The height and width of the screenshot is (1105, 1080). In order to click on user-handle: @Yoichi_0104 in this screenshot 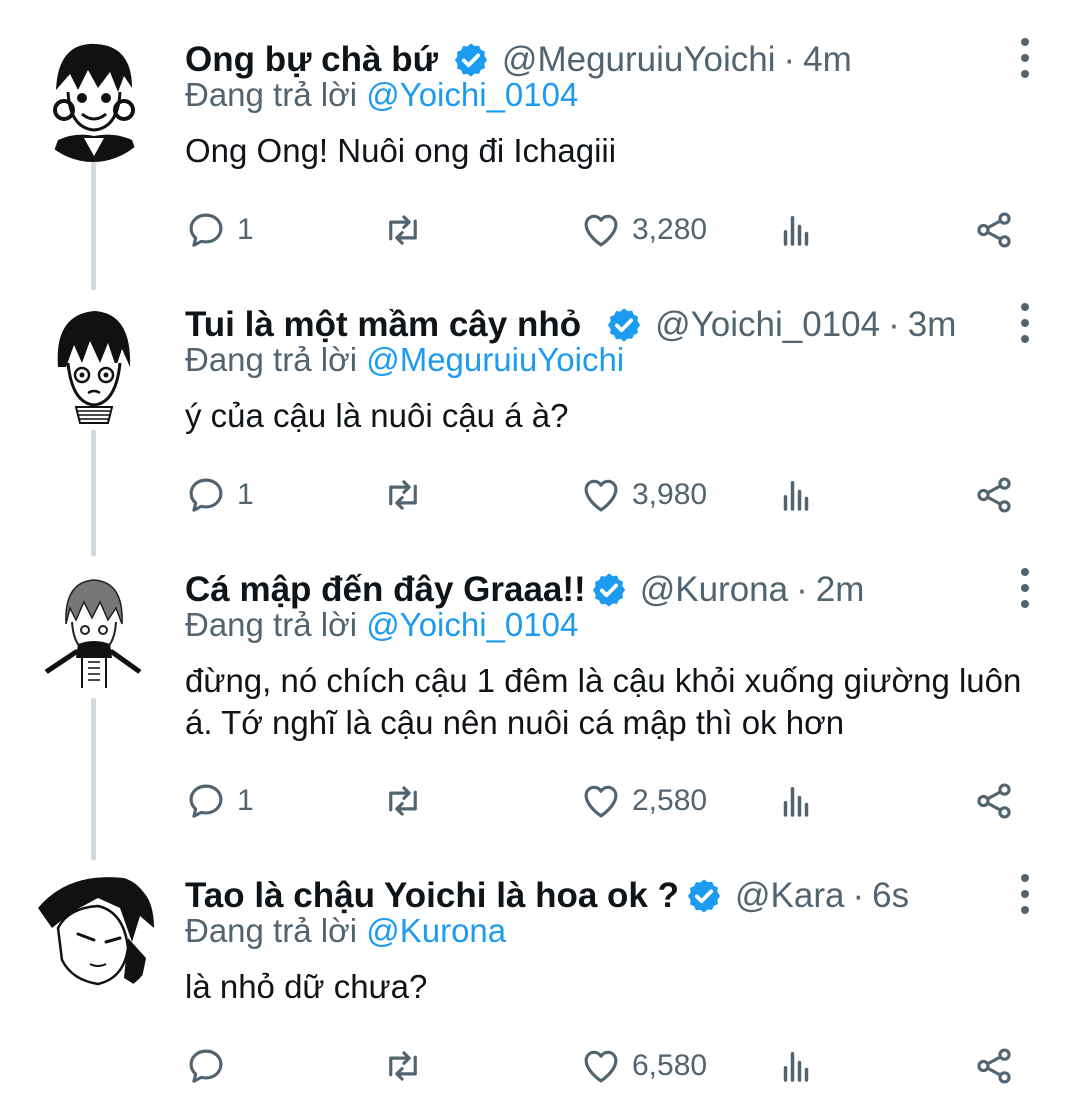, I will do `click(767, 325)`.